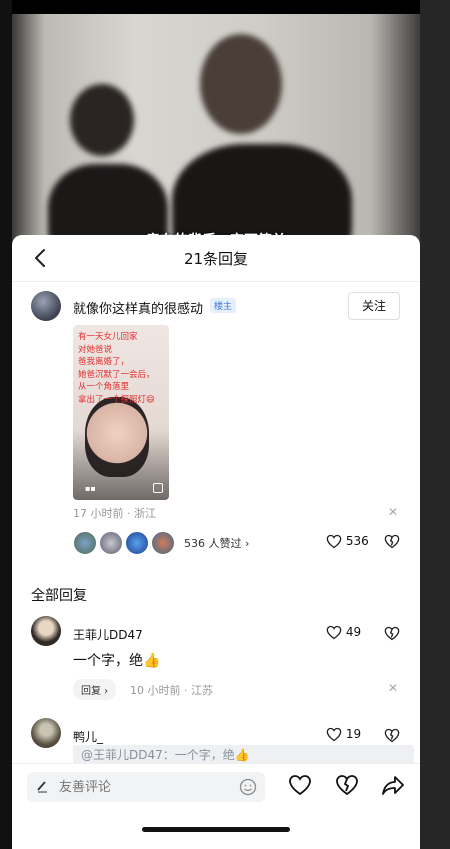  I want to click on share-icon, so click(393, 785).